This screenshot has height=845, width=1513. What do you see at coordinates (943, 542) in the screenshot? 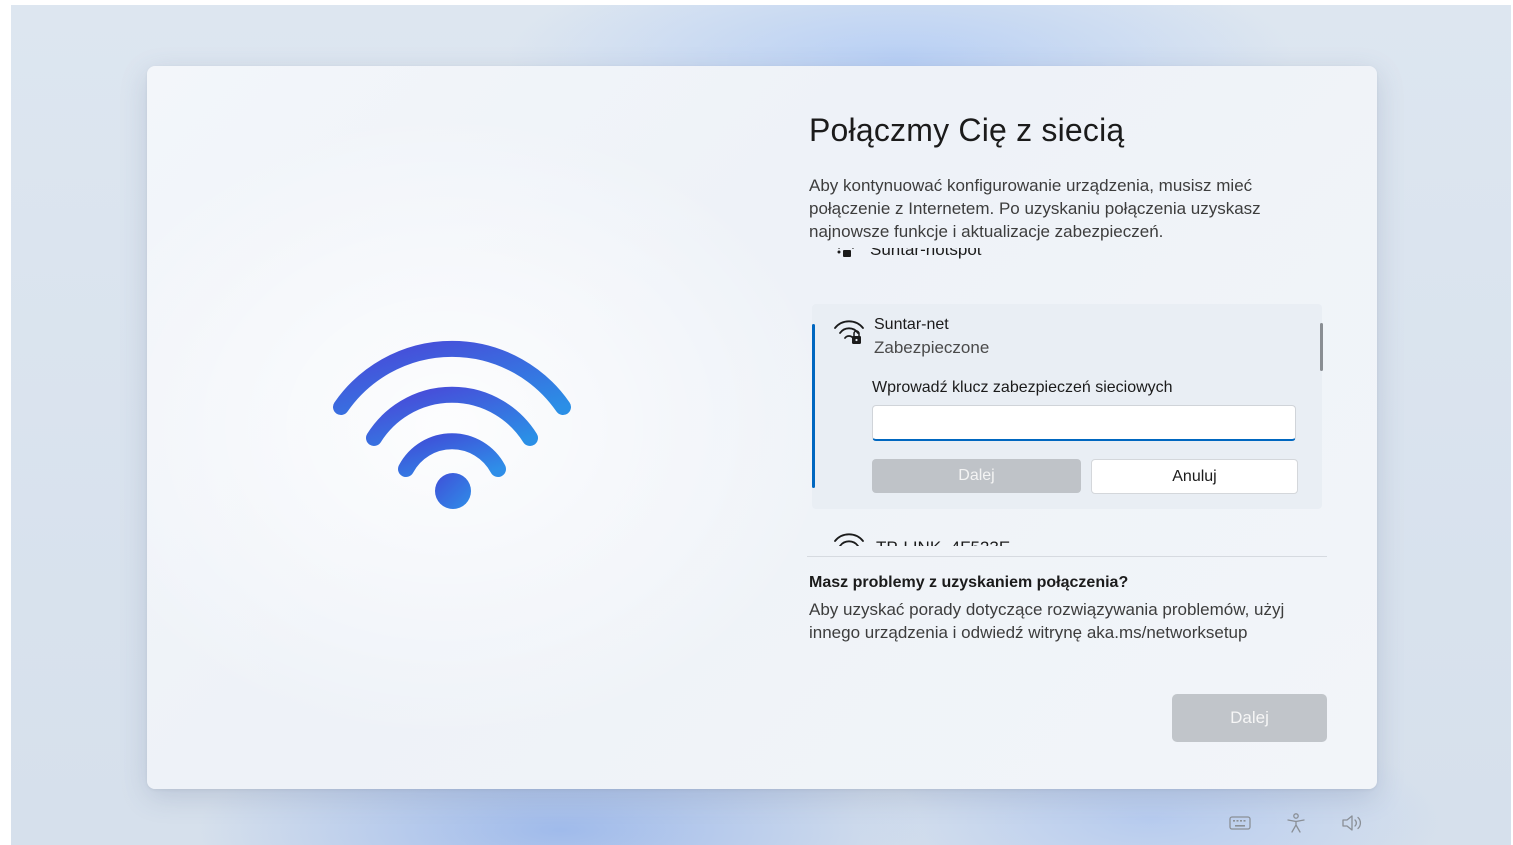
I see `network-name: TP-LINK_4F523E` at bounding box center [943, 542].